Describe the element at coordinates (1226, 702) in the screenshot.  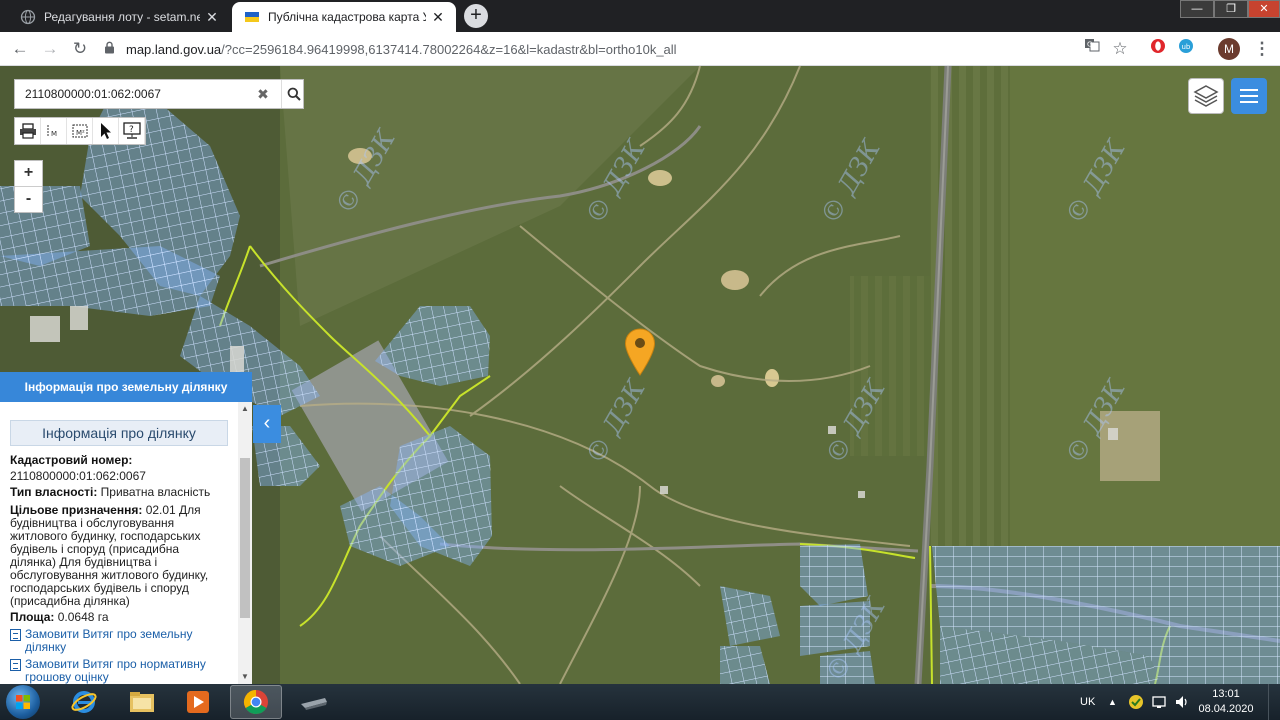
I see `system-clock: 13:01 08.04.2020` at that location.